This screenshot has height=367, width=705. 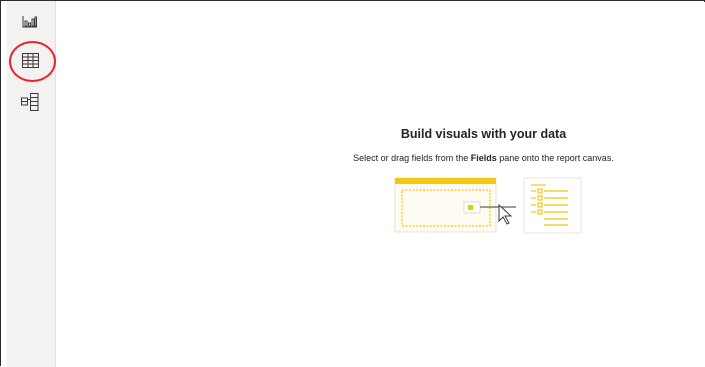 I want to click on model-icon, so click(x=30, y=102).